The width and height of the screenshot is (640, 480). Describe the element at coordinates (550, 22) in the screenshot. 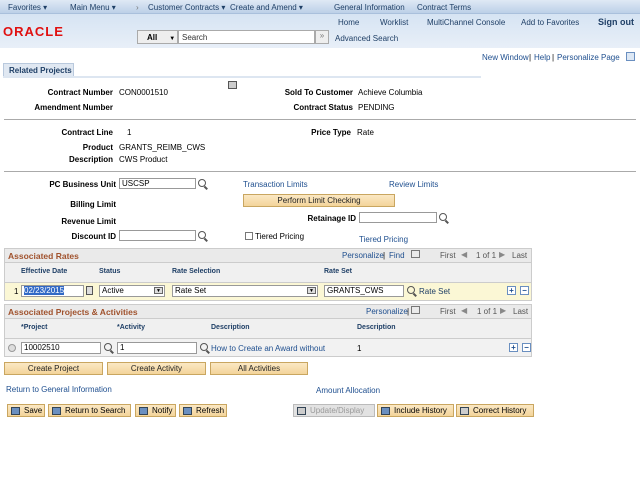

I see `add-favorites-link: Add to Favorites` at that location.